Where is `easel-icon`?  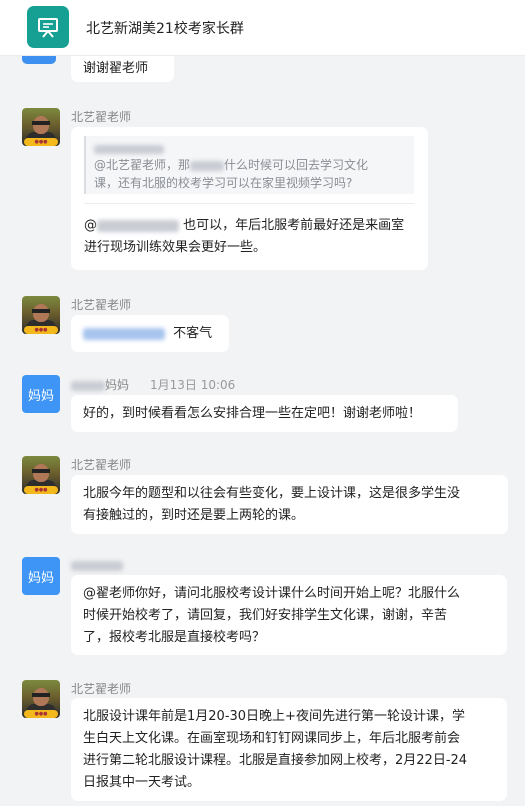 easel-icon is located at coordinates (48, 28).